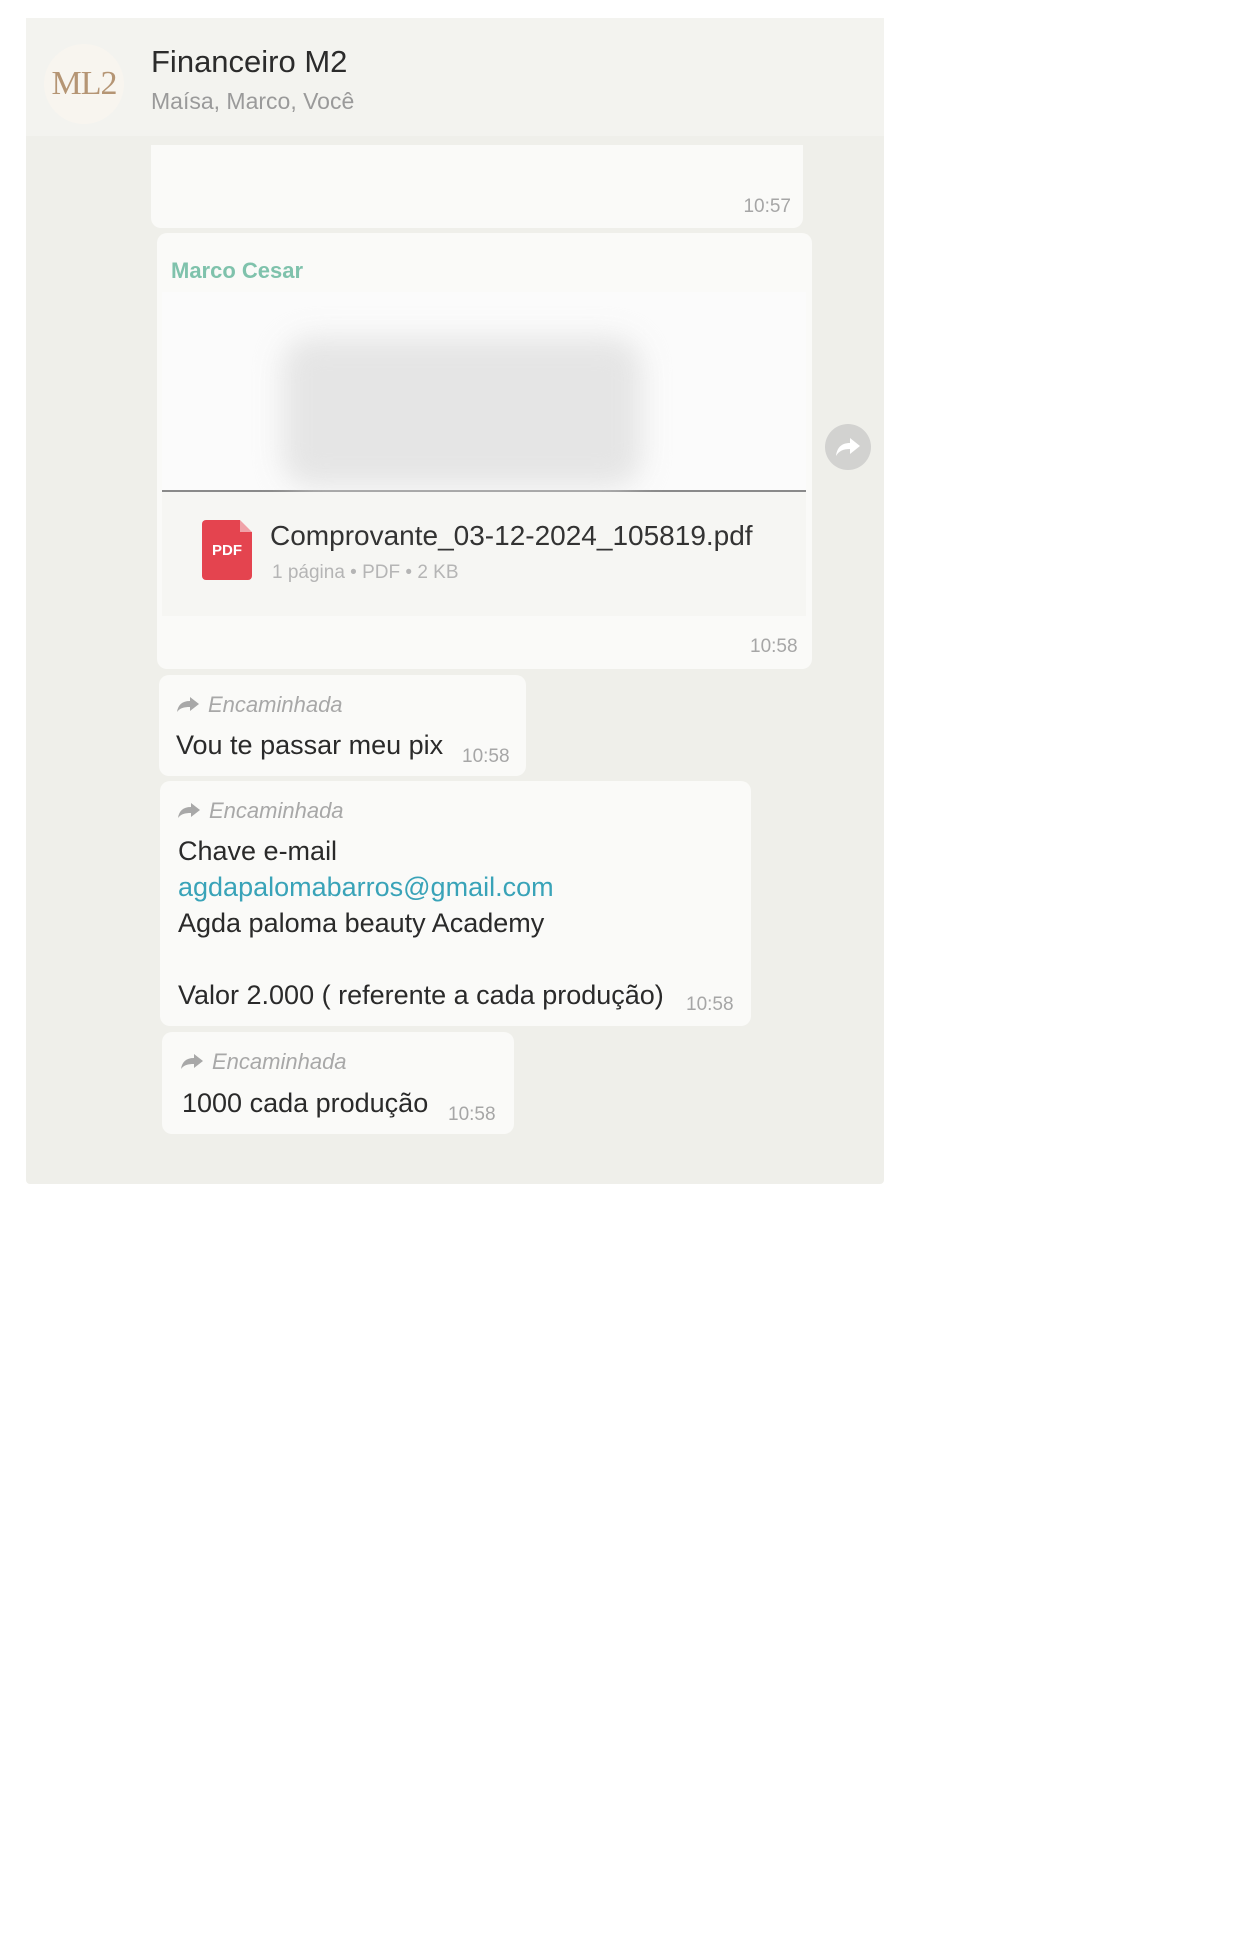  What do you see at coordinates (249, 61) in the screenshot?
I see `chat-title: Financeiro M2` at bounding box center [249, 61].